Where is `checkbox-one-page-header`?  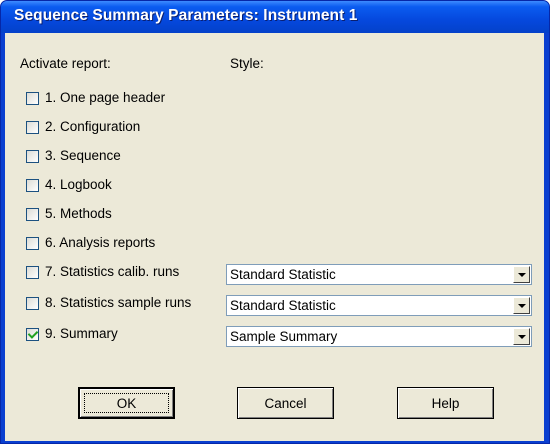 checkbox-one-page-header is located at coordinates (32, 98).